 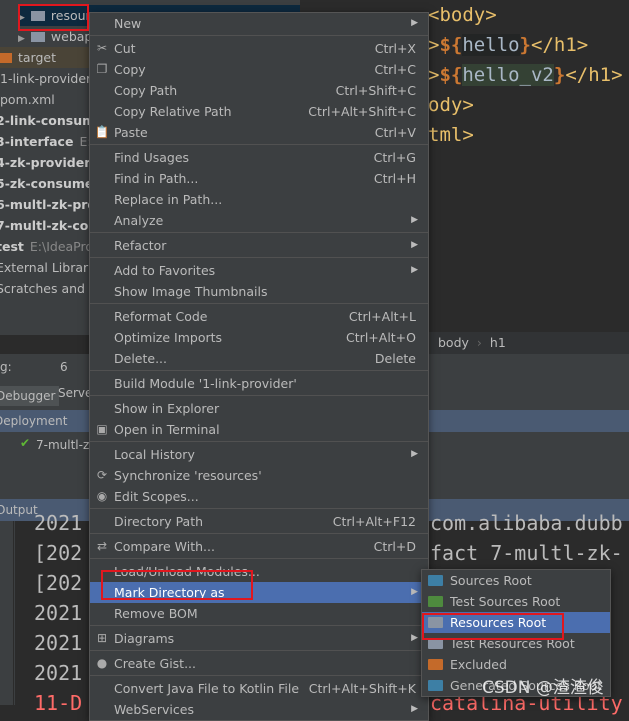 I want to click on code-token: ody>, so click(x=451, y=105).